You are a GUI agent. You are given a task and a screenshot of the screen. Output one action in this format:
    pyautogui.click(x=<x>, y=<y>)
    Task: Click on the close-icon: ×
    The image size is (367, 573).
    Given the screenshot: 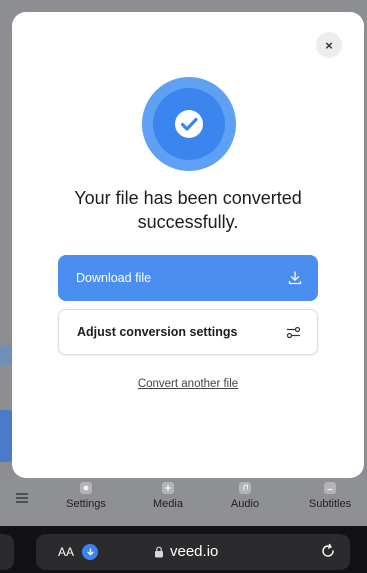 What is the action you would take?
    pyautogui.click(x=329, y=45)
    